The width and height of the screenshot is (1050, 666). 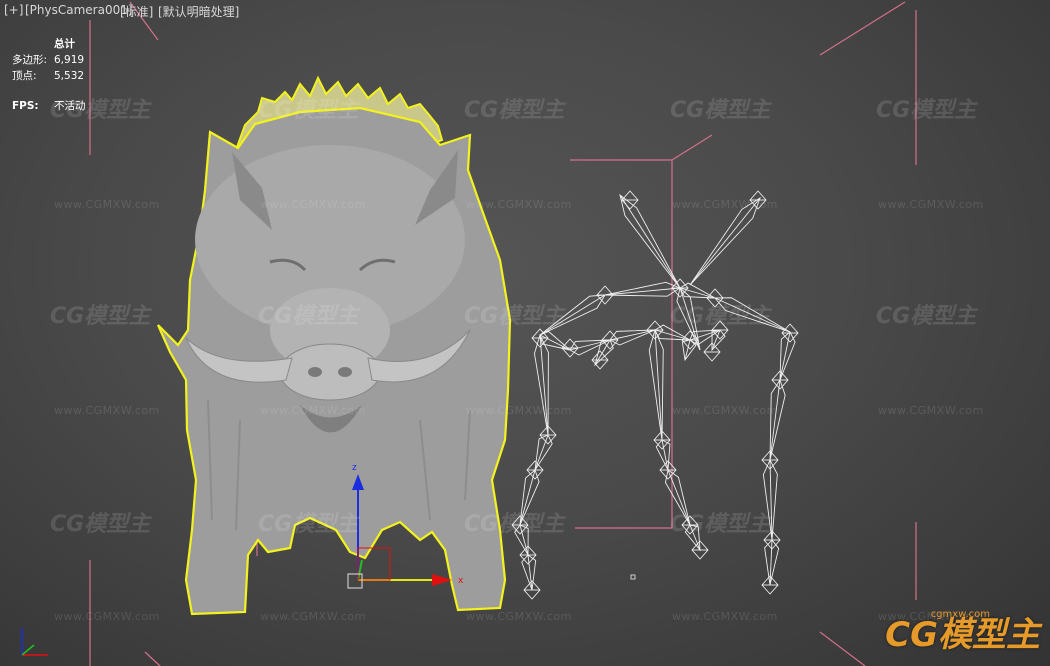 What do you see at coordinates (49, 106) in the screenshot?
I see `stats-fps-row: FPS: 不活动` at bounding box center [49, 106].